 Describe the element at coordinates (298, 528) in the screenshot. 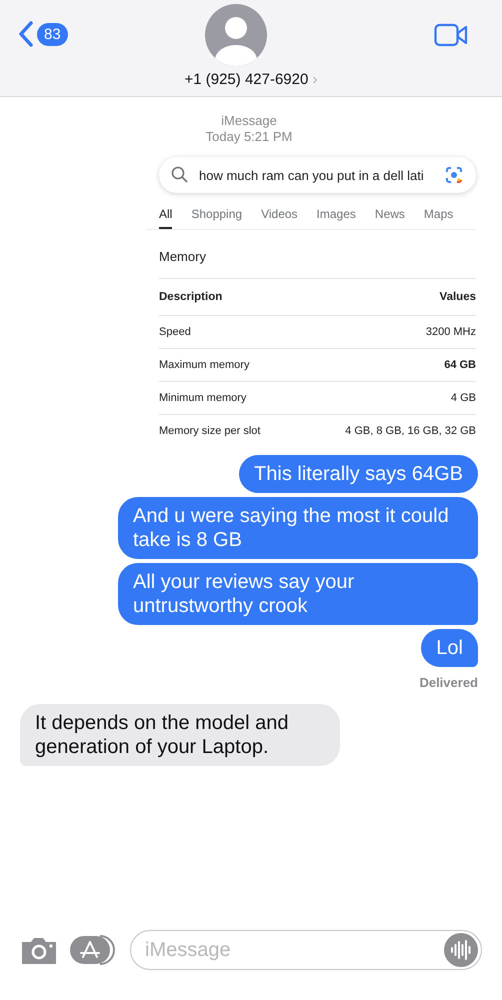

I see `message-bubble: And u were saying the most it could take is 8 GB` at that location.